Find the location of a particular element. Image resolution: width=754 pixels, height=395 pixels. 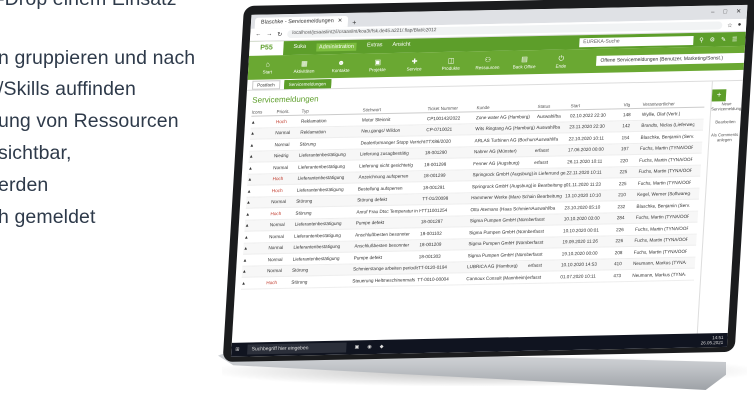

edit-button: Bearbeiten is located at coordinates (725, 121).